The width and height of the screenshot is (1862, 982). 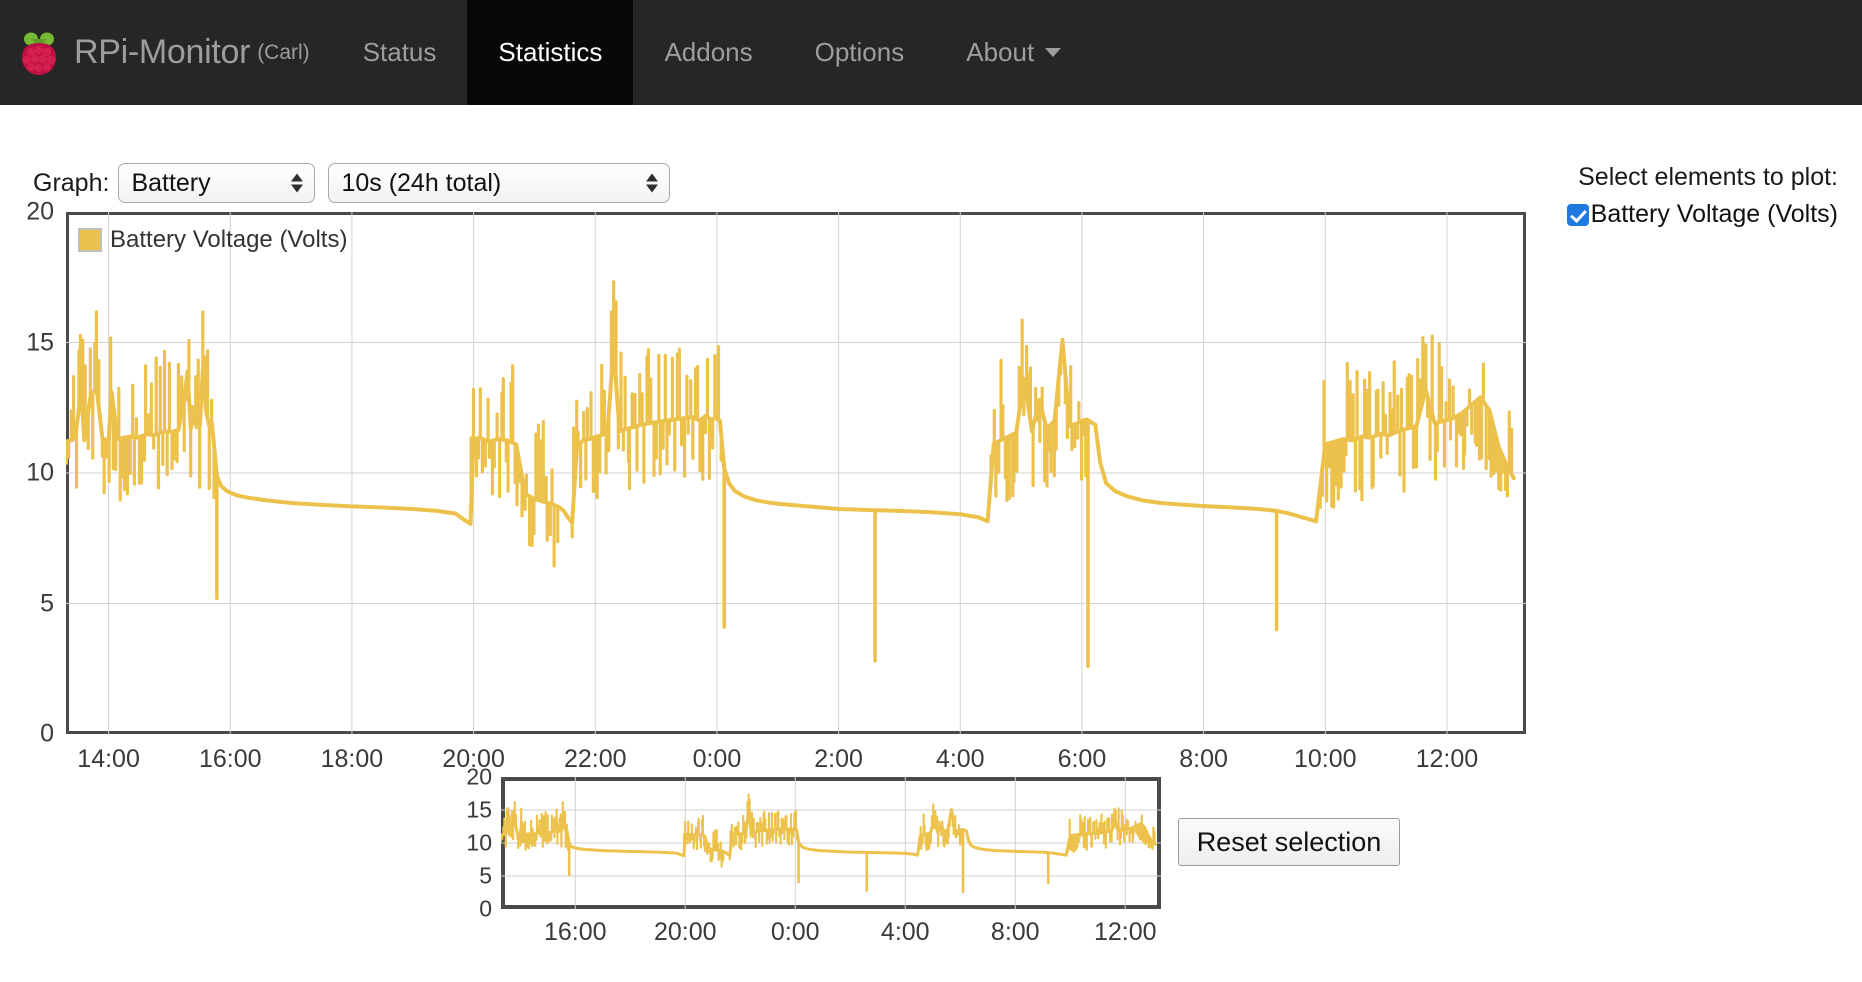 What do you see at coordinates (171, 182) in the screenshot?
I see `graph-select-value: Battery` at bounding box center [171, 182].